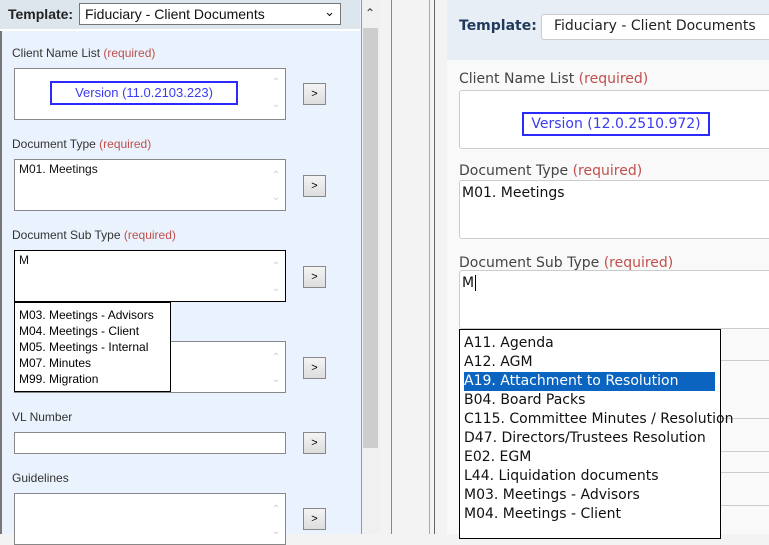 The image size is (769, 545). What do you see at coordinates (150, 519) in the screenshot?
I see `guidelines-field: ⌃ ⌄` at bounding box center [150, 519].